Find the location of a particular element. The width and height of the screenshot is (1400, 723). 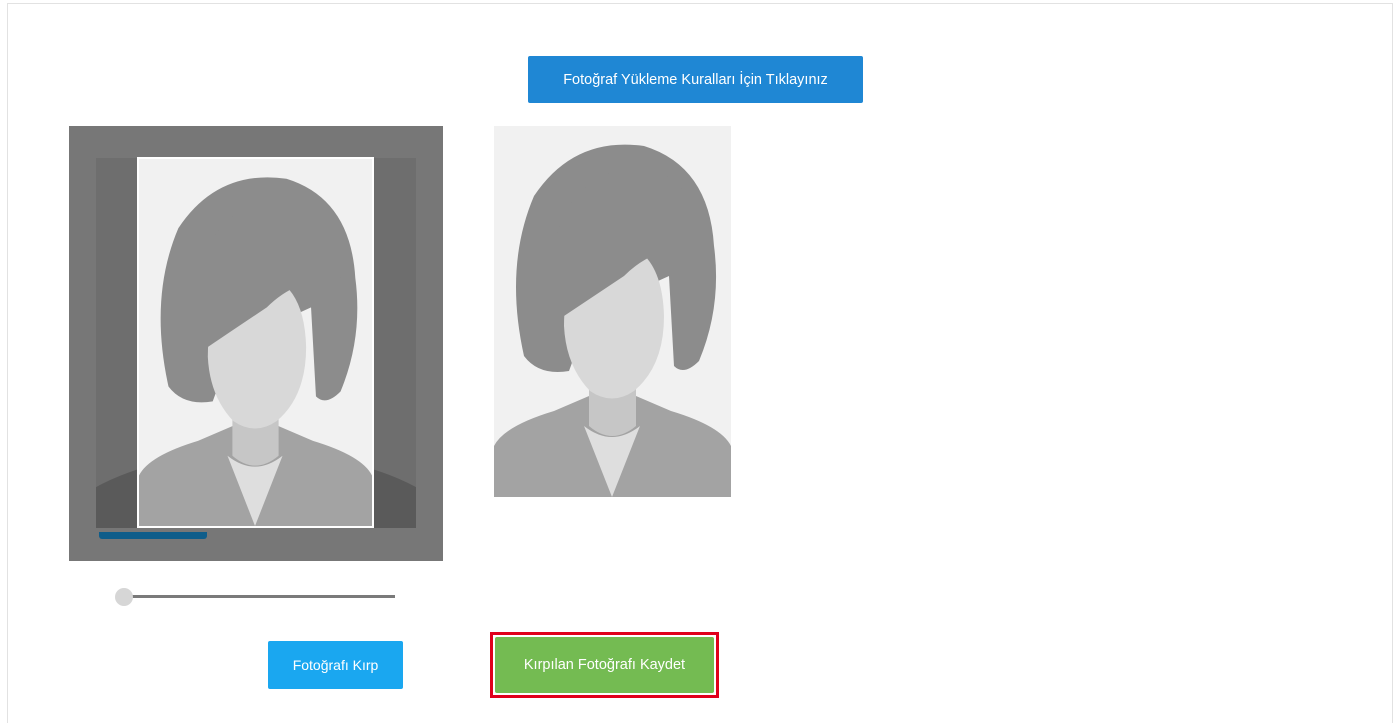

zoom-slider-thumb is located at coordinates (124, 597).